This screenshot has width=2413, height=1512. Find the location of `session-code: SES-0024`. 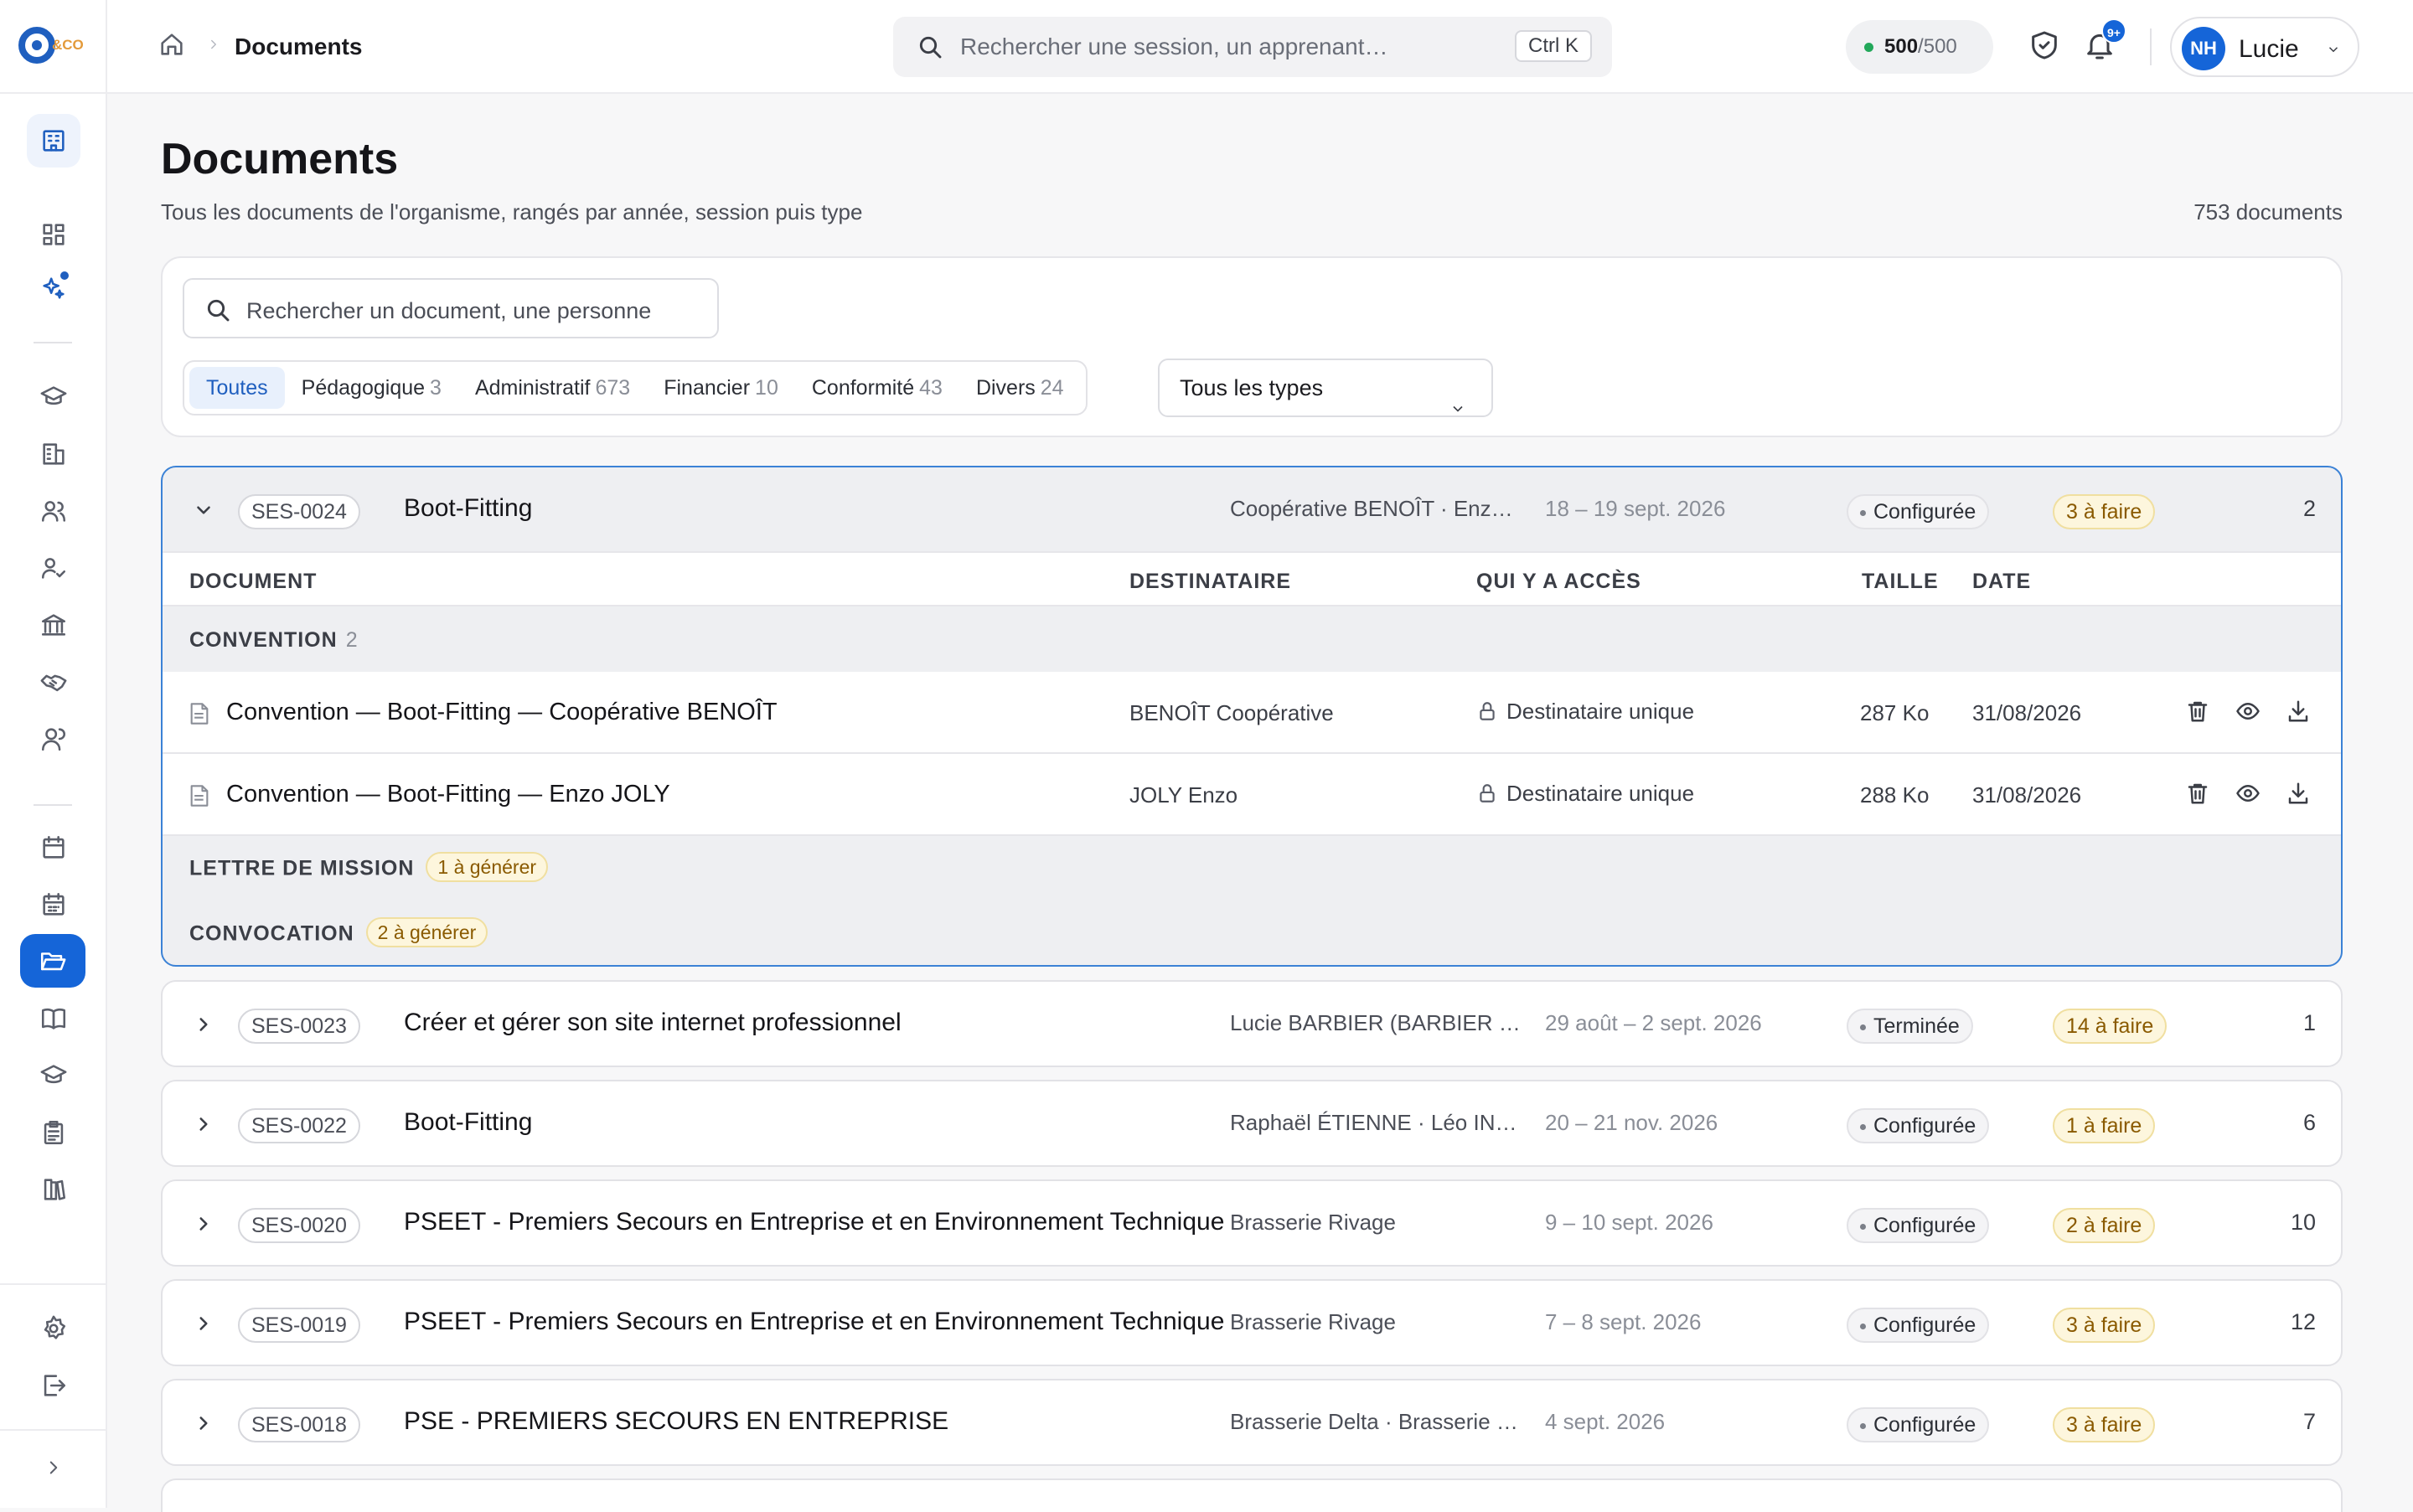

session-code: SES-0024 is located at coordinates (299, 512).